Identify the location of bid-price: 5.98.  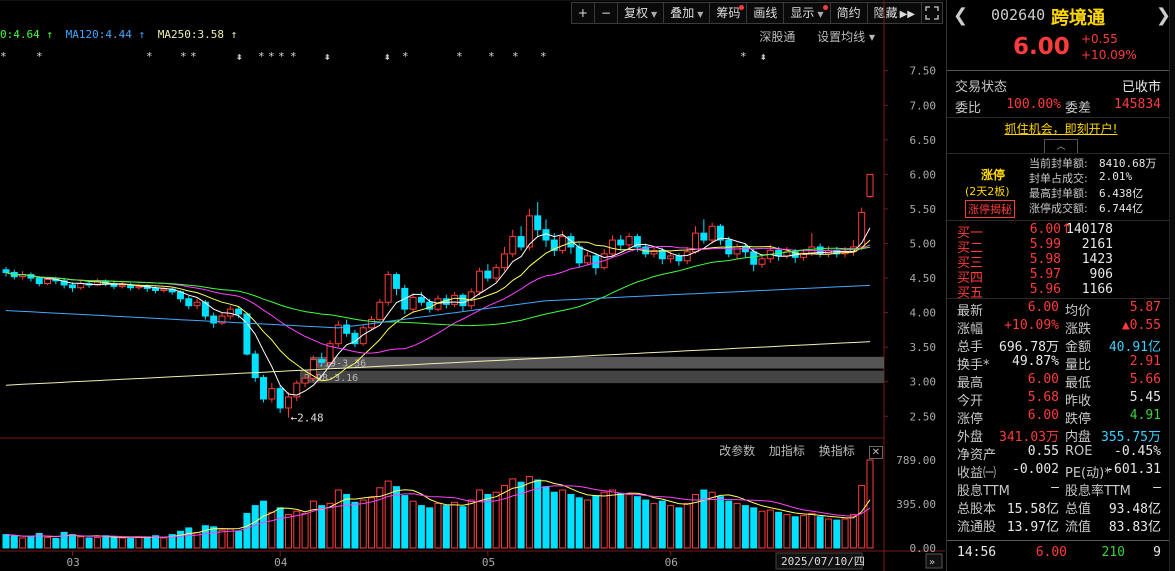
(1045, 259).